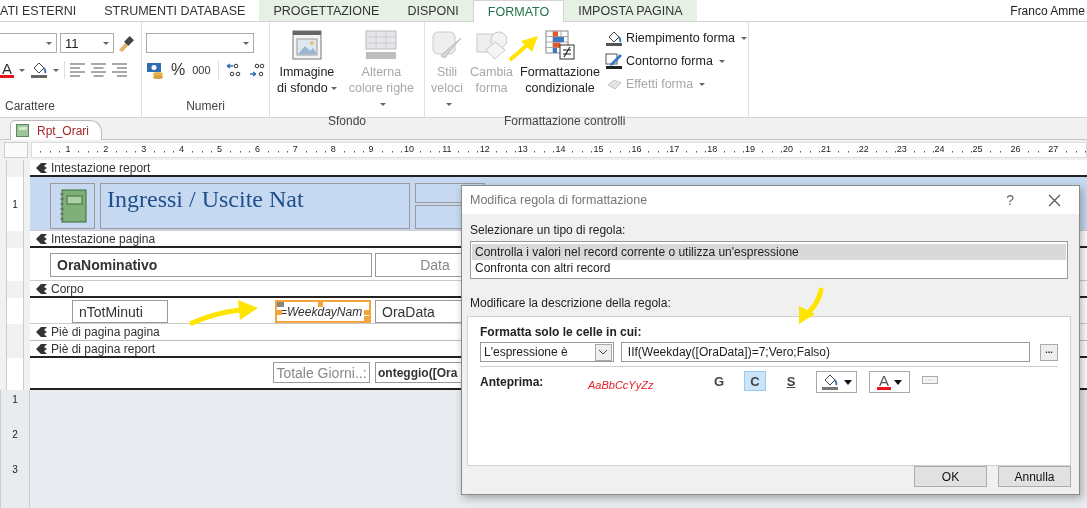 The image size is (1087, 508). What do you see at coordinates (719, 381) in the screenshot?
I see `format-toggle: G` at bounding box center [719, 381].